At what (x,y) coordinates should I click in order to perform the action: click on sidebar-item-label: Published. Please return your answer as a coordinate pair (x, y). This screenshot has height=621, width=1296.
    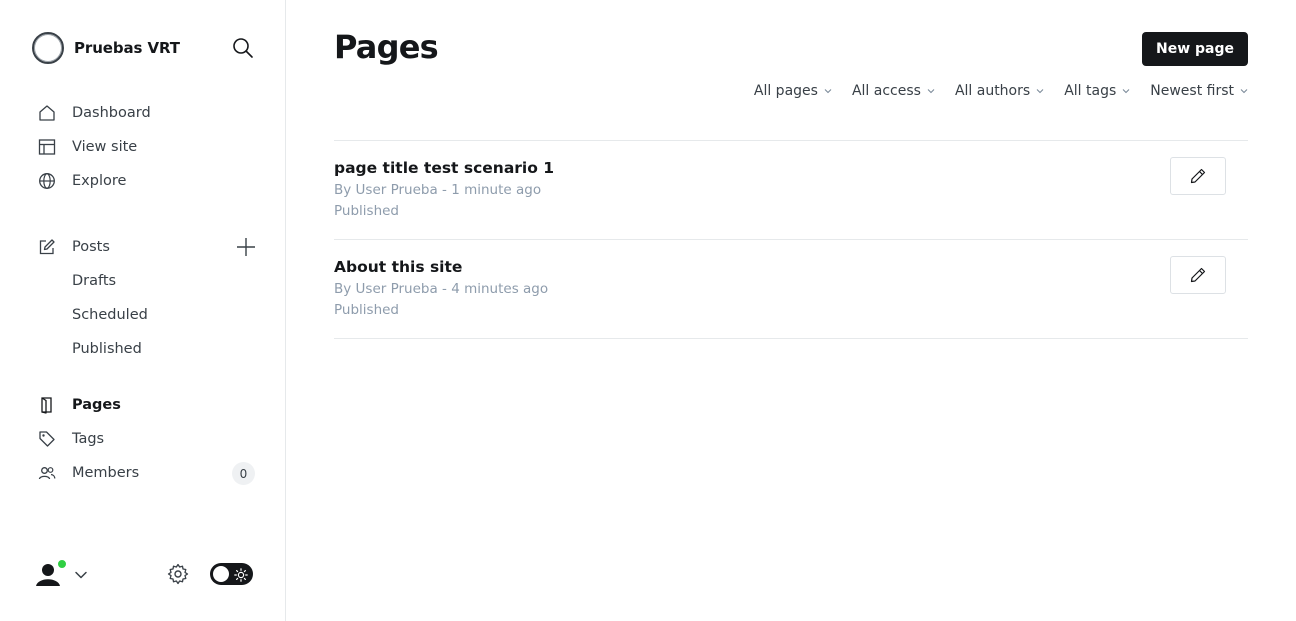
    Looking at the image, I should click on (107, 349).